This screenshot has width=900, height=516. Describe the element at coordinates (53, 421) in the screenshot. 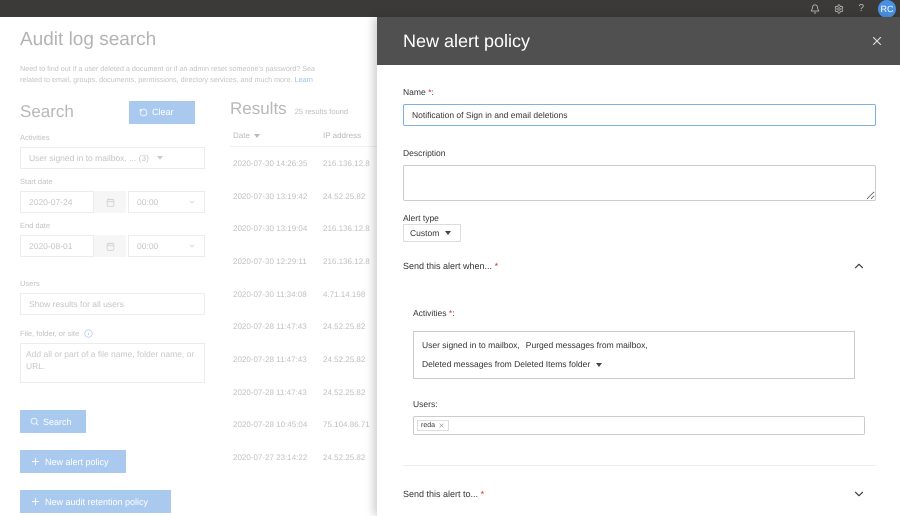

I see `search-button: Search` at that location.